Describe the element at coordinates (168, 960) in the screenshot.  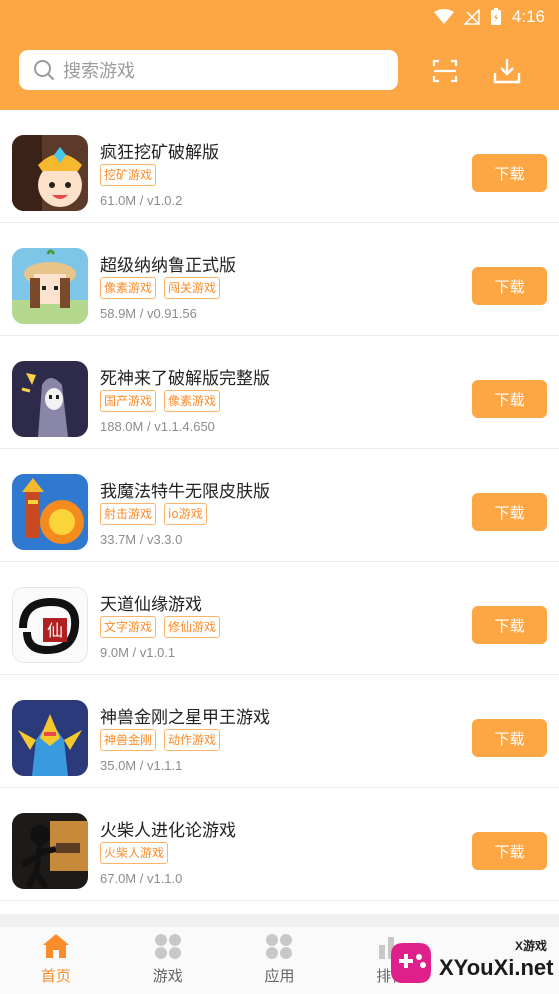
I see `nav-item-games: 游戏` at that location.